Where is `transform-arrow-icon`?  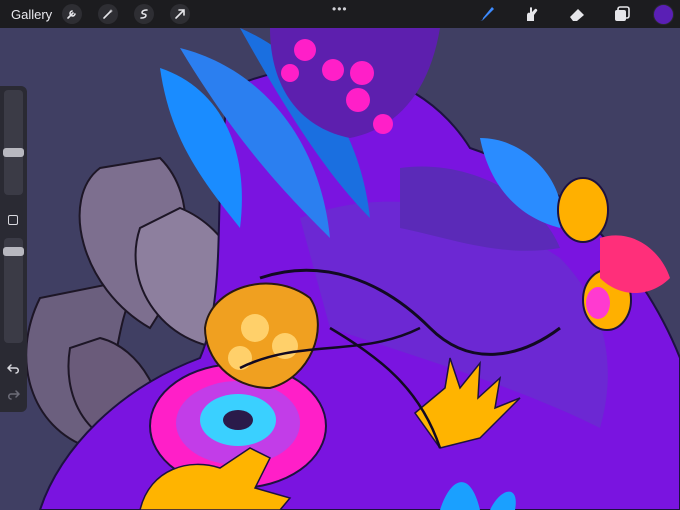 transform-arrow-icon is located at coordinates (180, 14).